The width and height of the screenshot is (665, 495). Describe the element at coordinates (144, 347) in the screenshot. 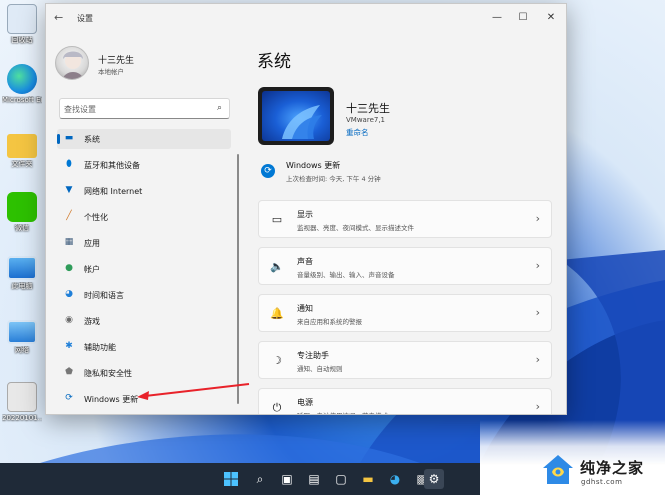

I see `sidebar-item: ✱ 辅助功能` at that location.